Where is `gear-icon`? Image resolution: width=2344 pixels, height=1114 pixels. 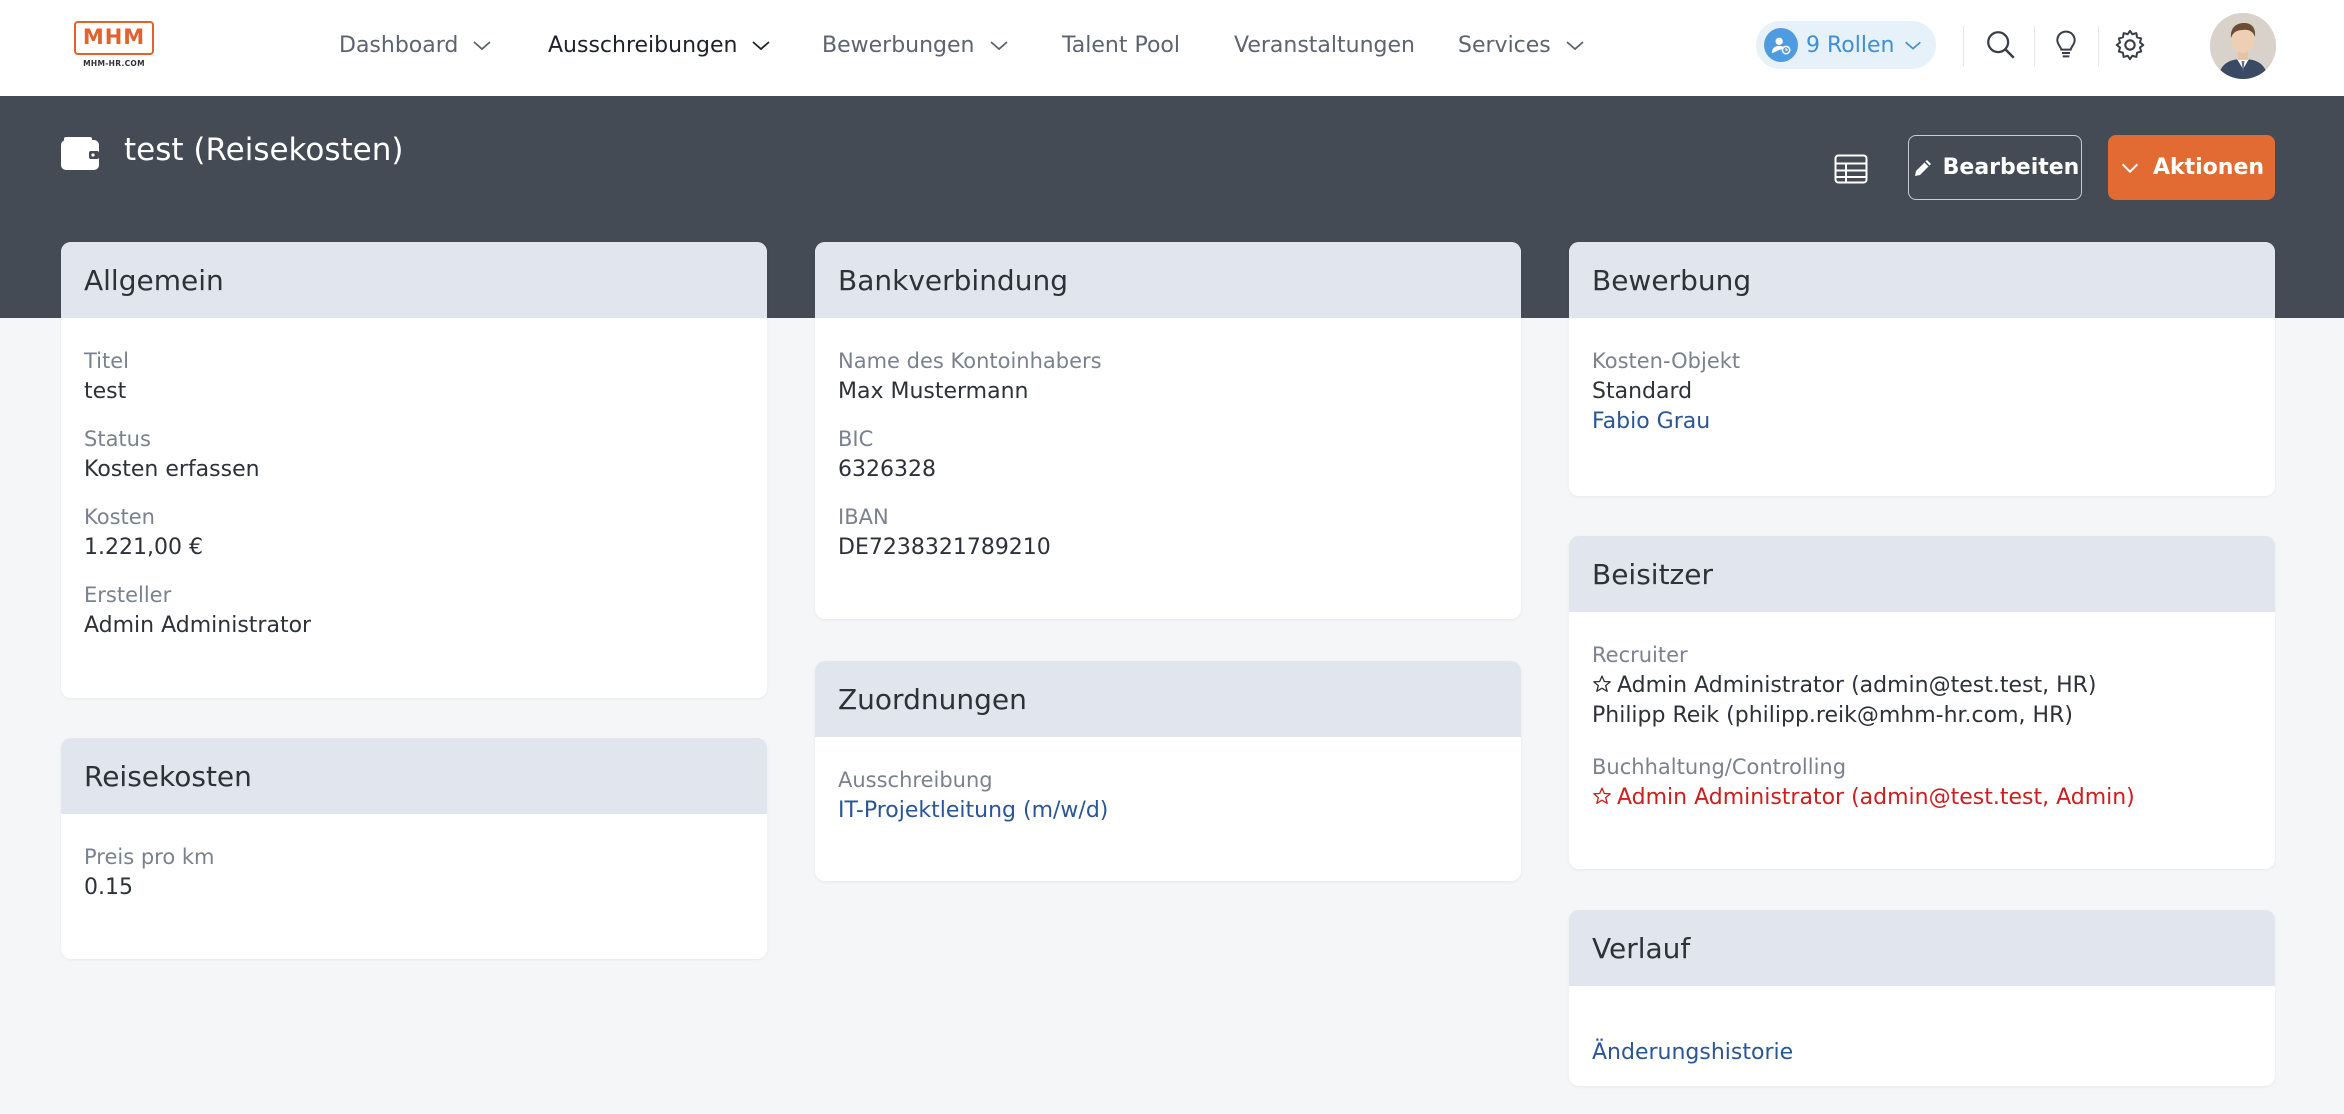
gear-icon is located at coordinates (2130, 45).